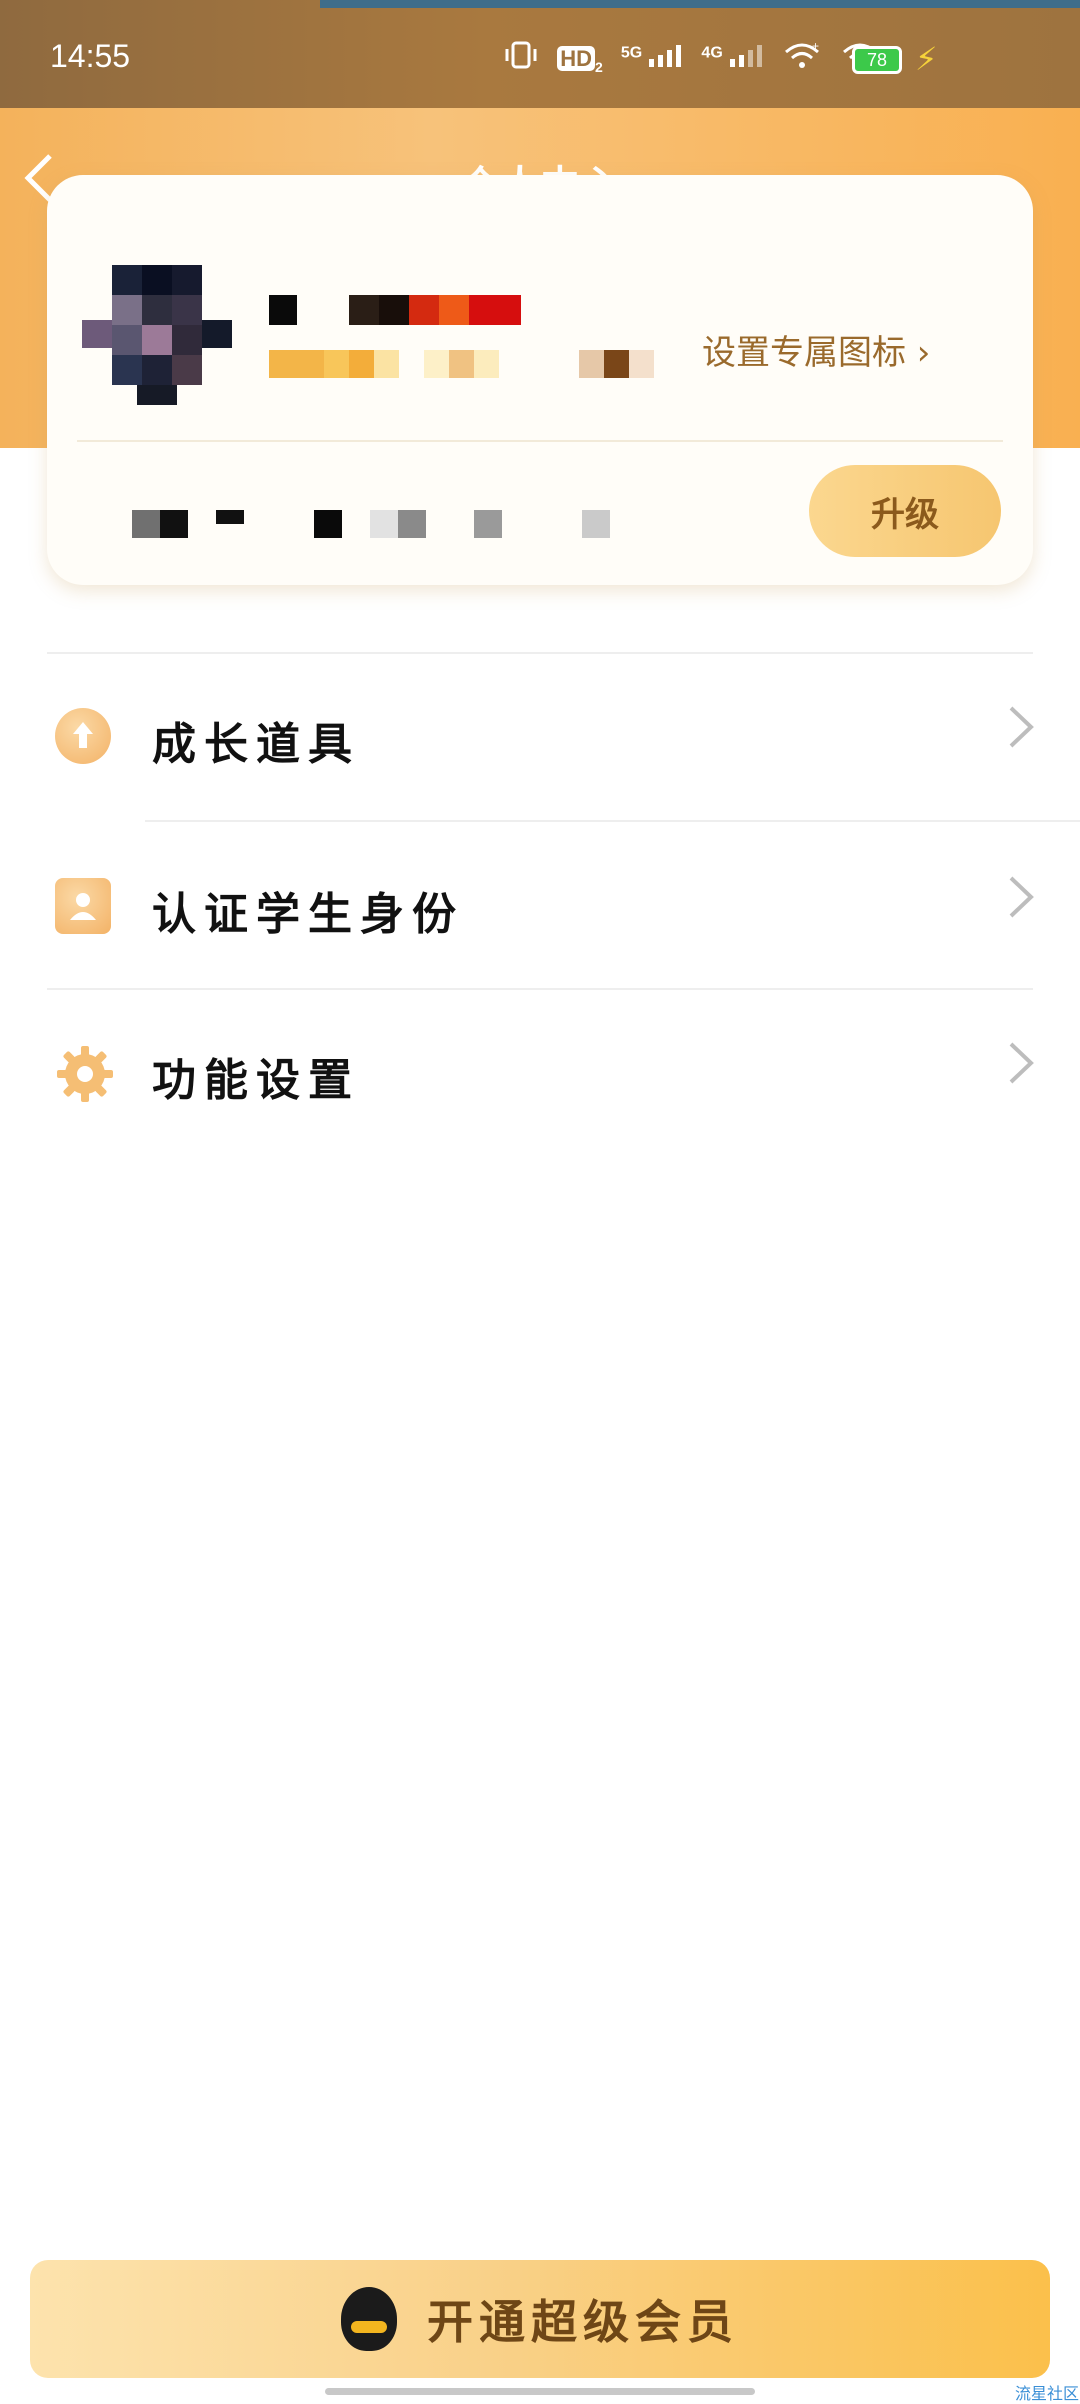  Describe the element at coordinates (540, 2391) in the screenshot. I see `home-indicator` at that location.